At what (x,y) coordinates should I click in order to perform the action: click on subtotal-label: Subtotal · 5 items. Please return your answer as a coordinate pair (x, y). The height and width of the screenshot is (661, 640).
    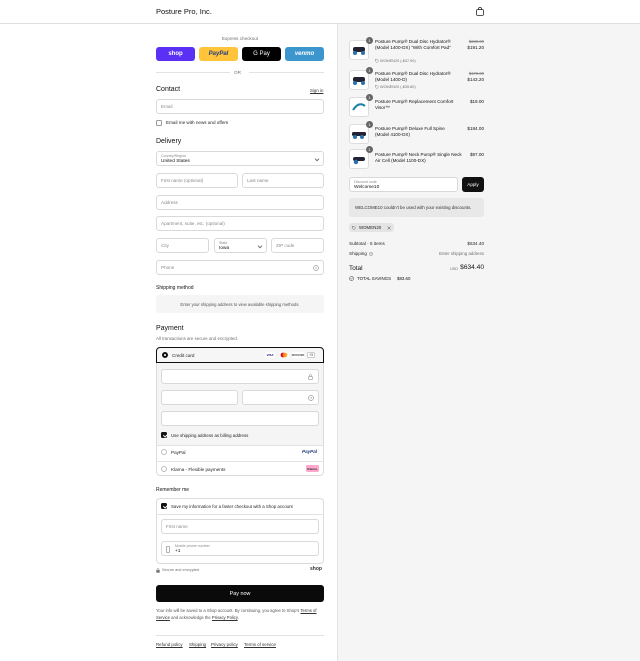
    Looking at the image, I should click on (367, 243).